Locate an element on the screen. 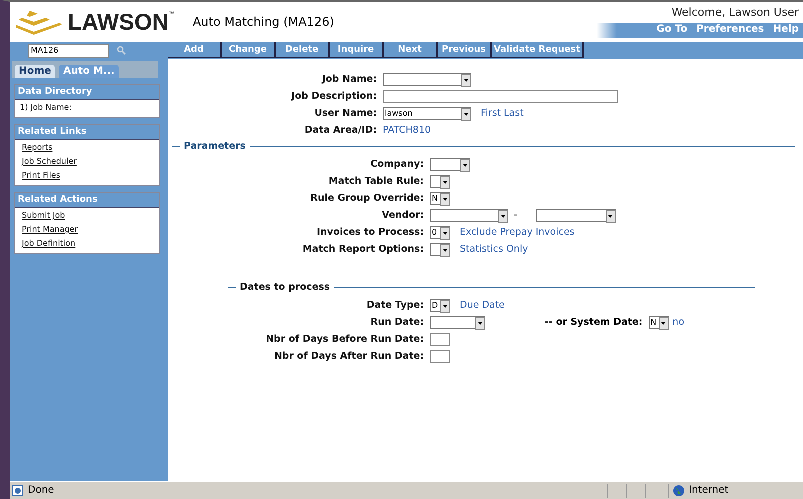  sidebar-item: 1) Job Name: is located at coordinates (89, 108).